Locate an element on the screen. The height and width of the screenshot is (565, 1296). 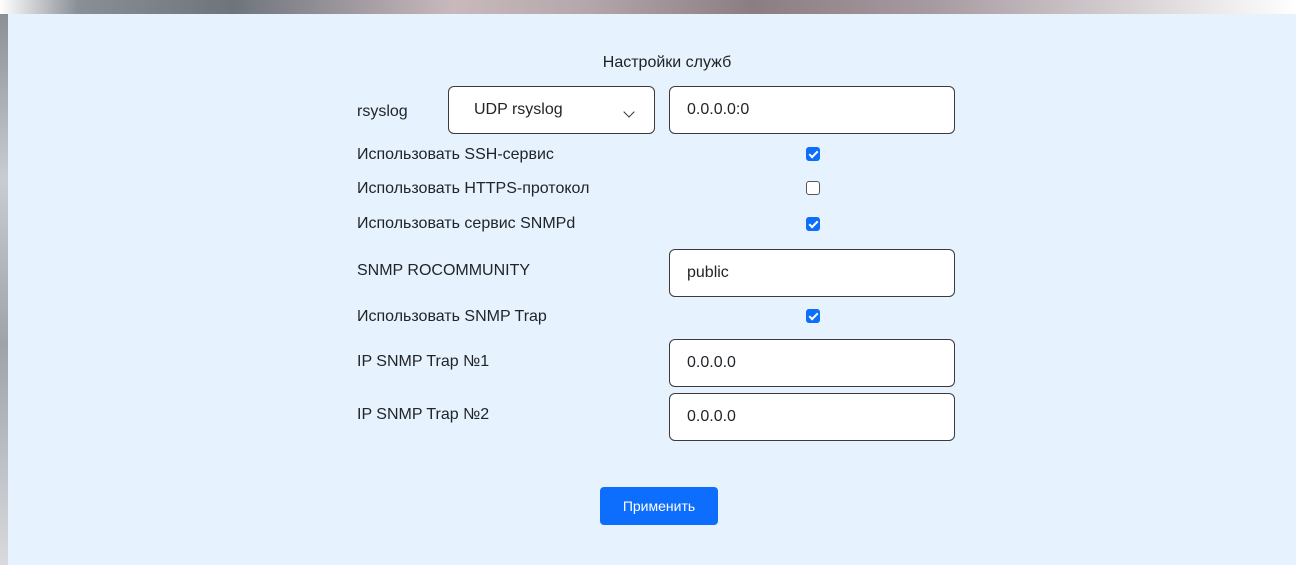
ssh-service-checkbox is located at coordinates (813, 154).